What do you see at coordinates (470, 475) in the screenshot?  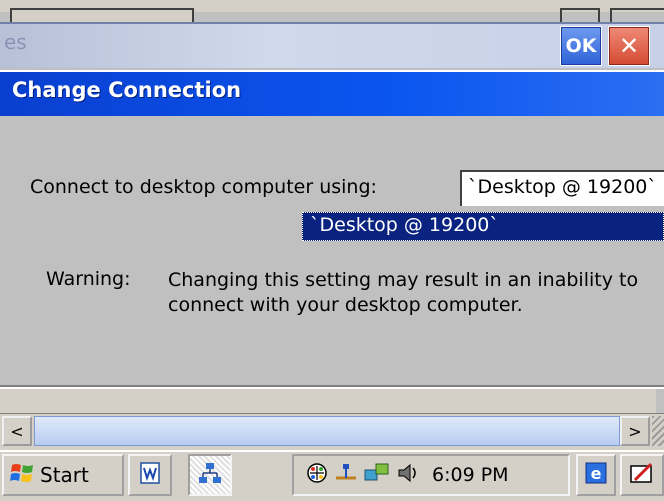 I see `clock: 6:09 PM` at bounding box center [470, 475].